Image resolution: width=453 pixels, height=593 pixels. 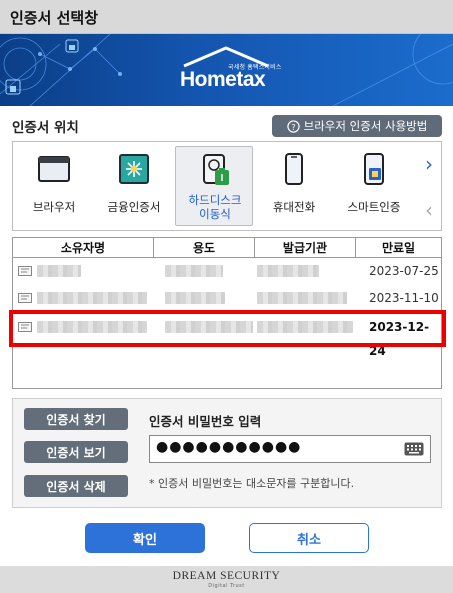 What do you see at coordinates (76, 419) in the screenshot?
I see `find-cert-button: 인증서 찾기` at bounding box center [76, 419].